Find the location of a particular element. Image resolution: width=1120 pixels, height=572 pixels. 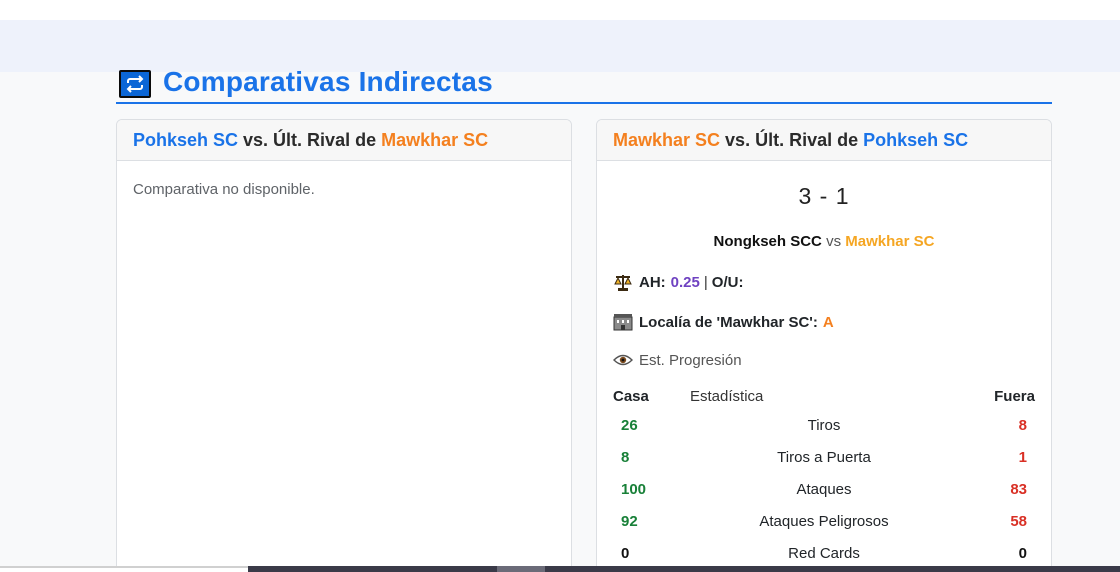

stat-label: Tiros a Puerta is located at coordinates (824, 457).